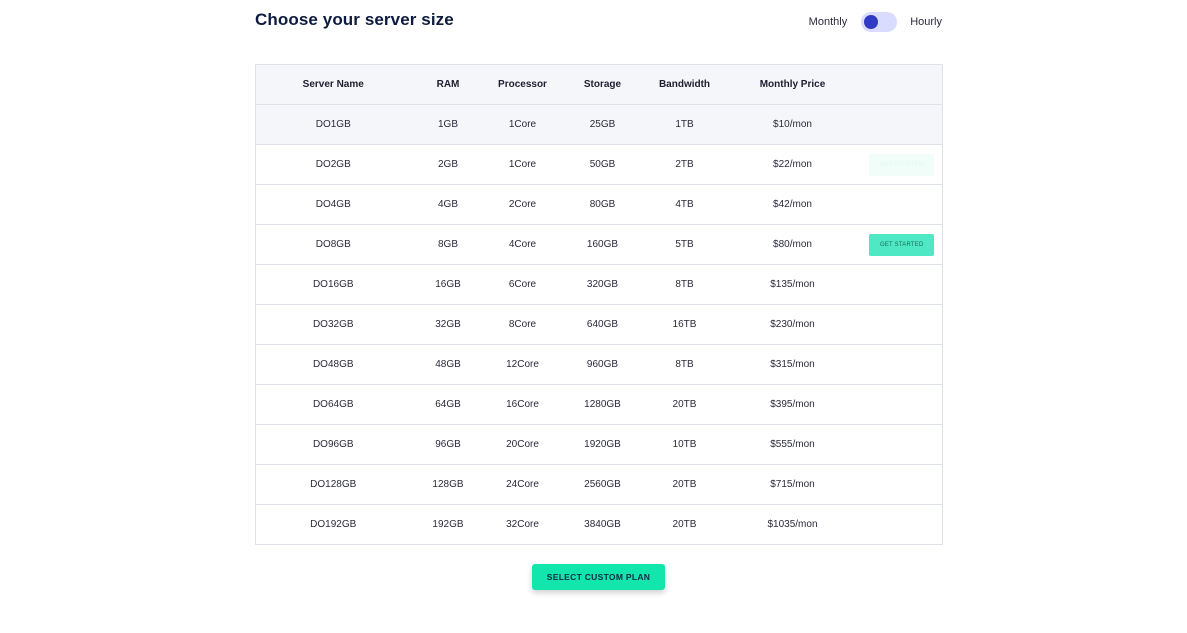 The height and width of the screenshot is (633, 1187). What do you see at coordinates (522, 524) in the screenshot?
I see `processor-cell: 32Core` at bounding box center [522, 524].